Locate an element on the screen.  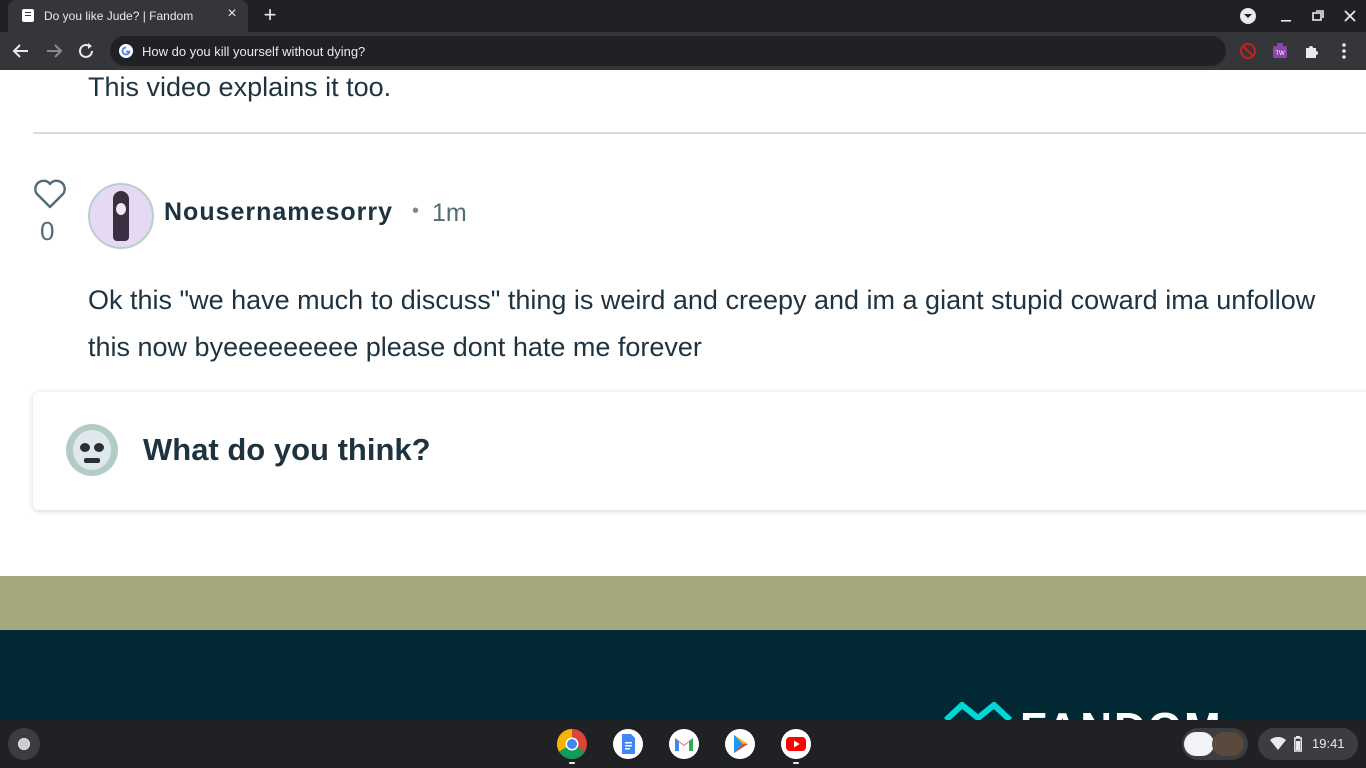
status-area: 19:41 is located at coordinates (1308, 744).